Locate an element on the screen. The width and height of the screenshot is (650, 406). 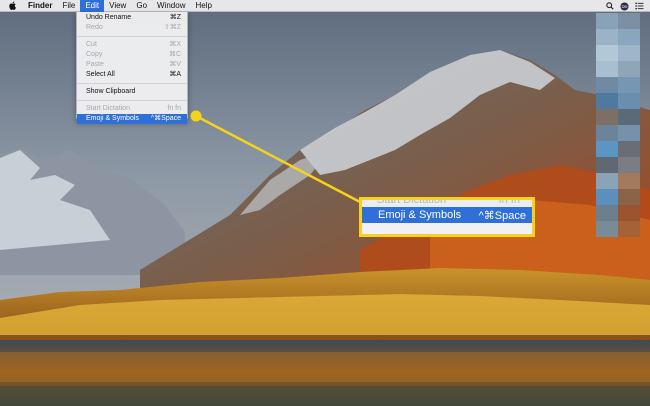
callout-emoji-symbols-item: Emoji & Symbols ^⌘Space is located at coordinates (447, 215).